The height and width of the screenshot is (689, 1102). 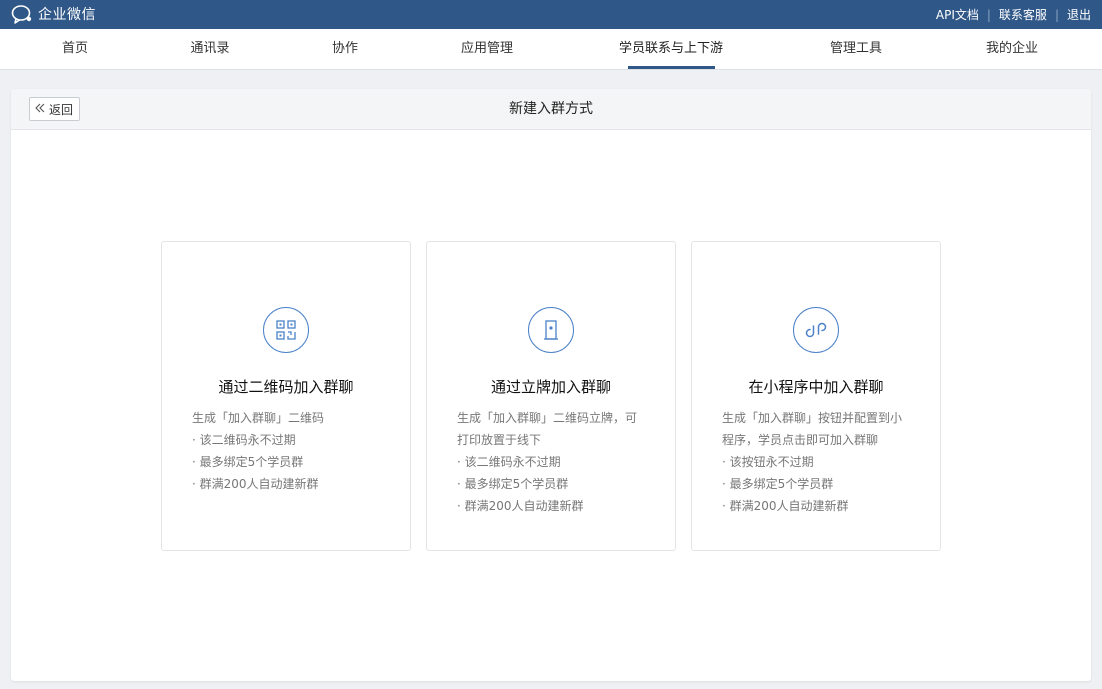 I want to click on card-title: 通过二维码加入群聊, so click(x=286, y=387).